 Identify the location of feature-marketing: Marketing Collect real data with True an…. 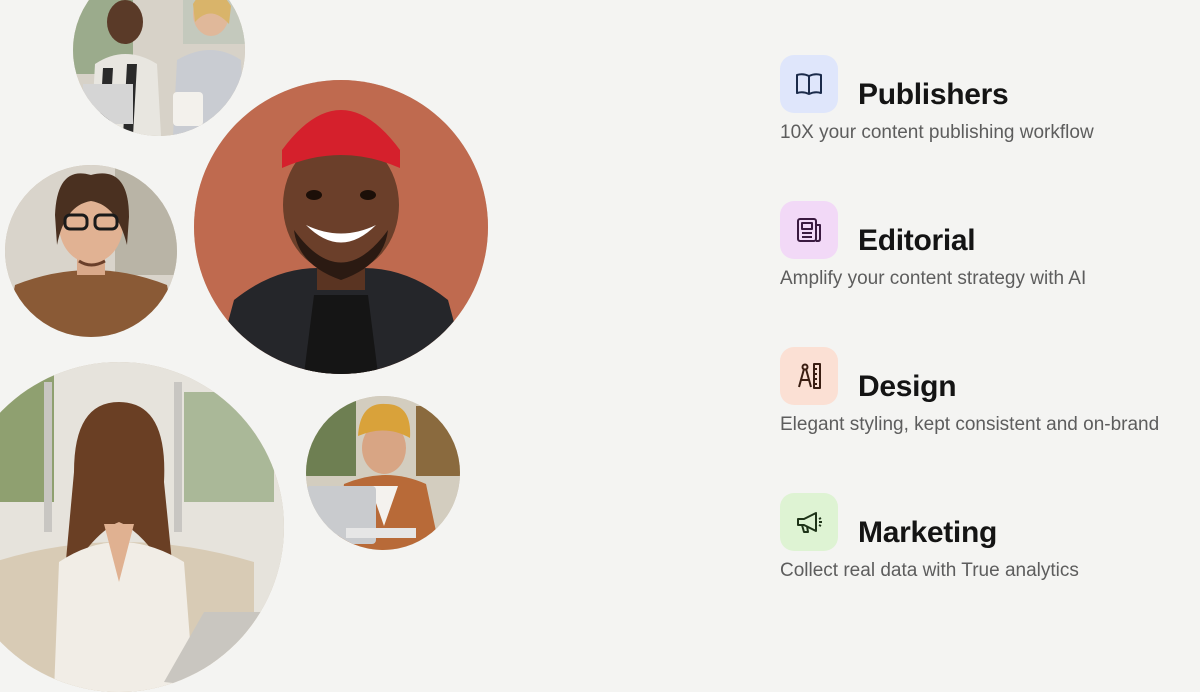
(990, 537).